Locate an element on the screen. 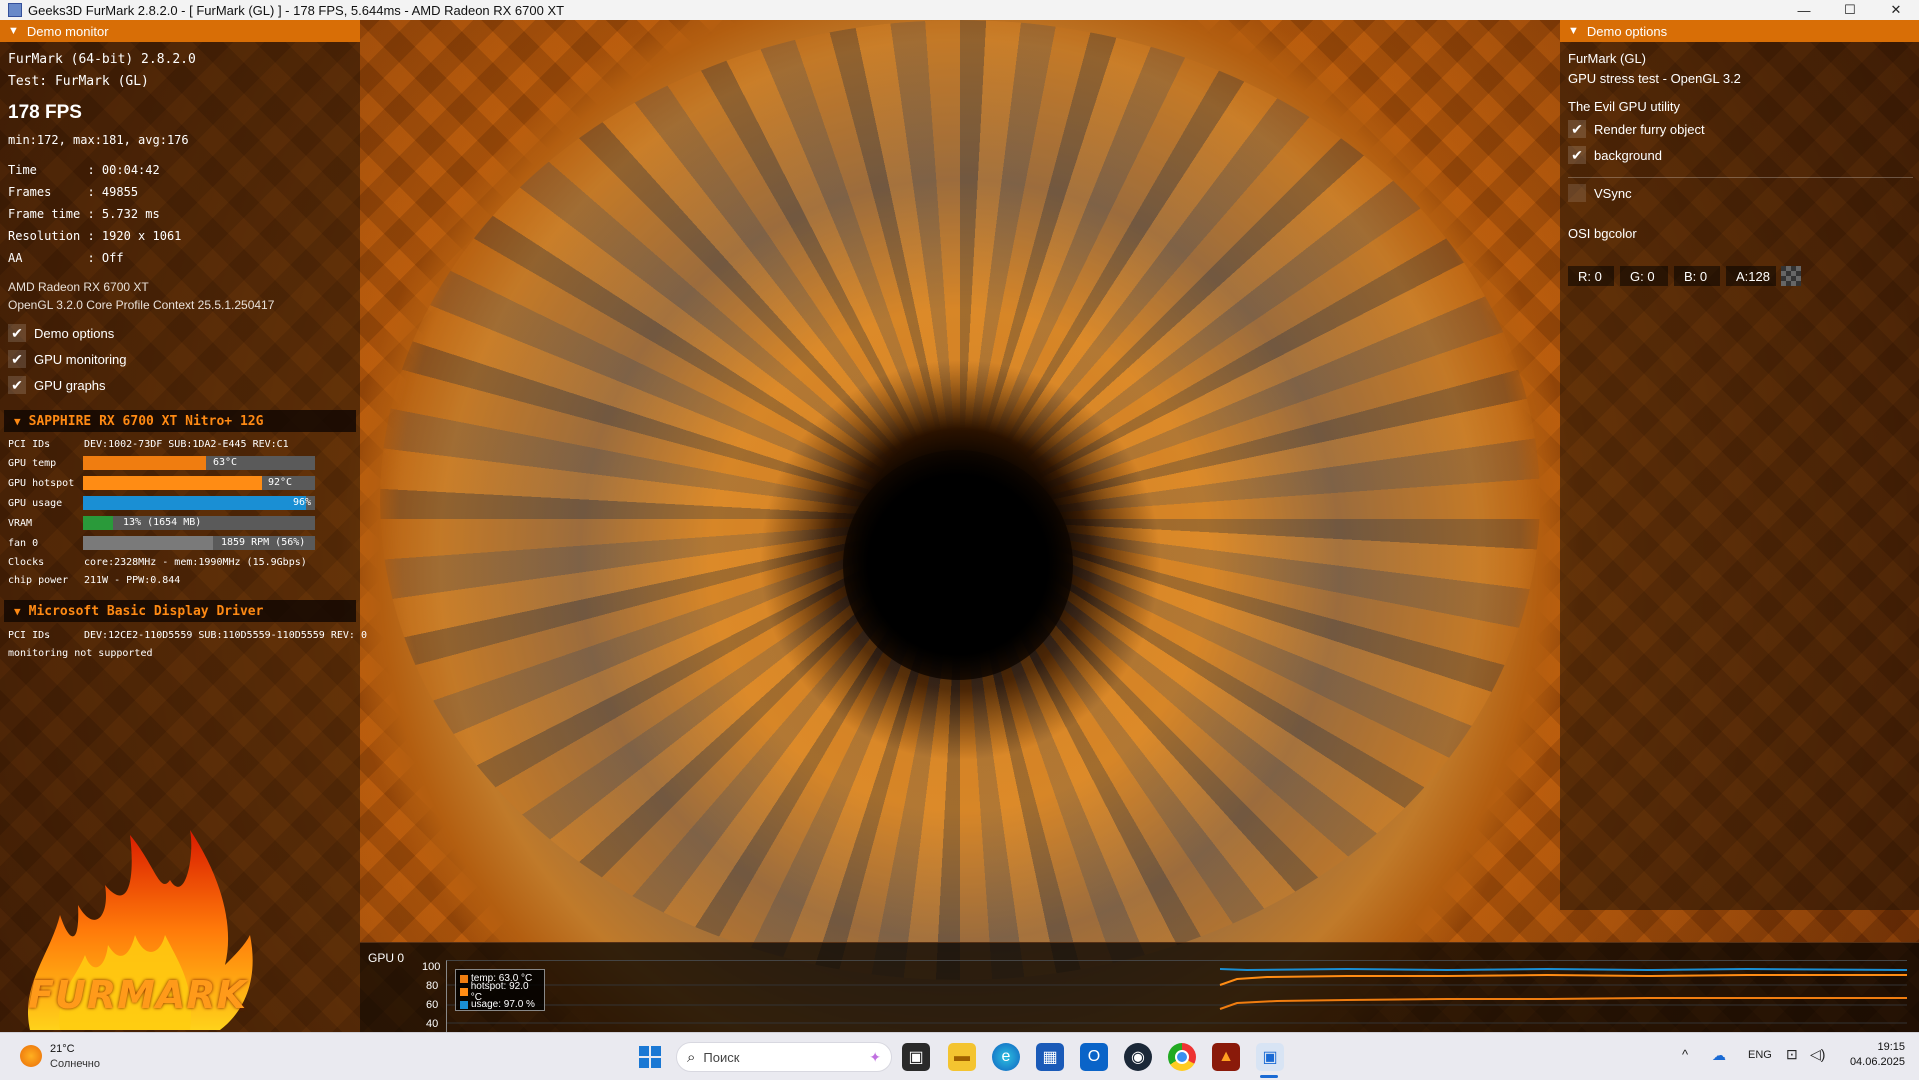 This screenshot has height=1080, width=1919. test-name: Test: FurMark (GL) is located at coordinates (78, 81).